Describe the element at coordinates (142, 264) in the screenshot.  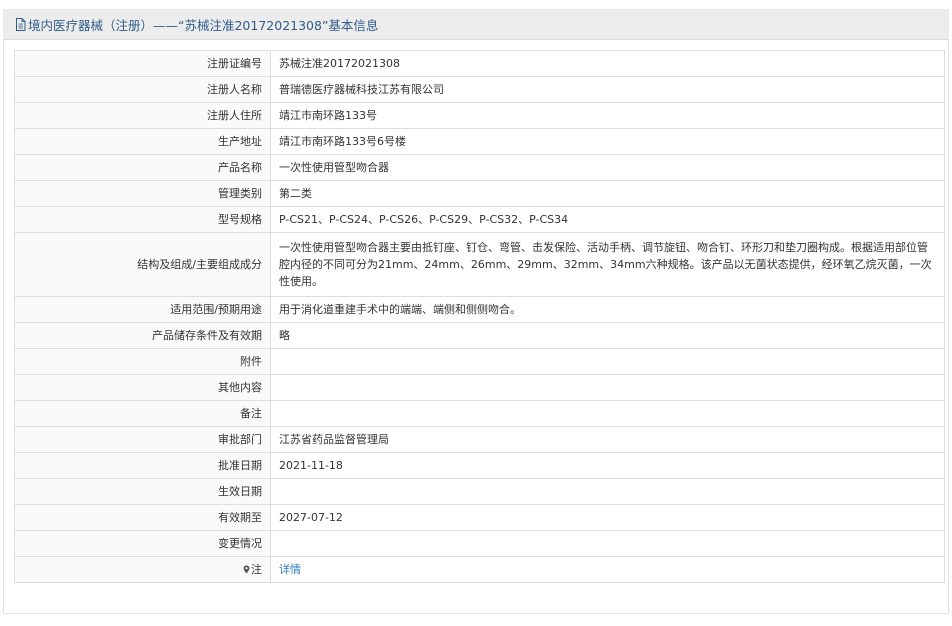
I see `row-label: 结构及组成/主要组成成分` at that location.